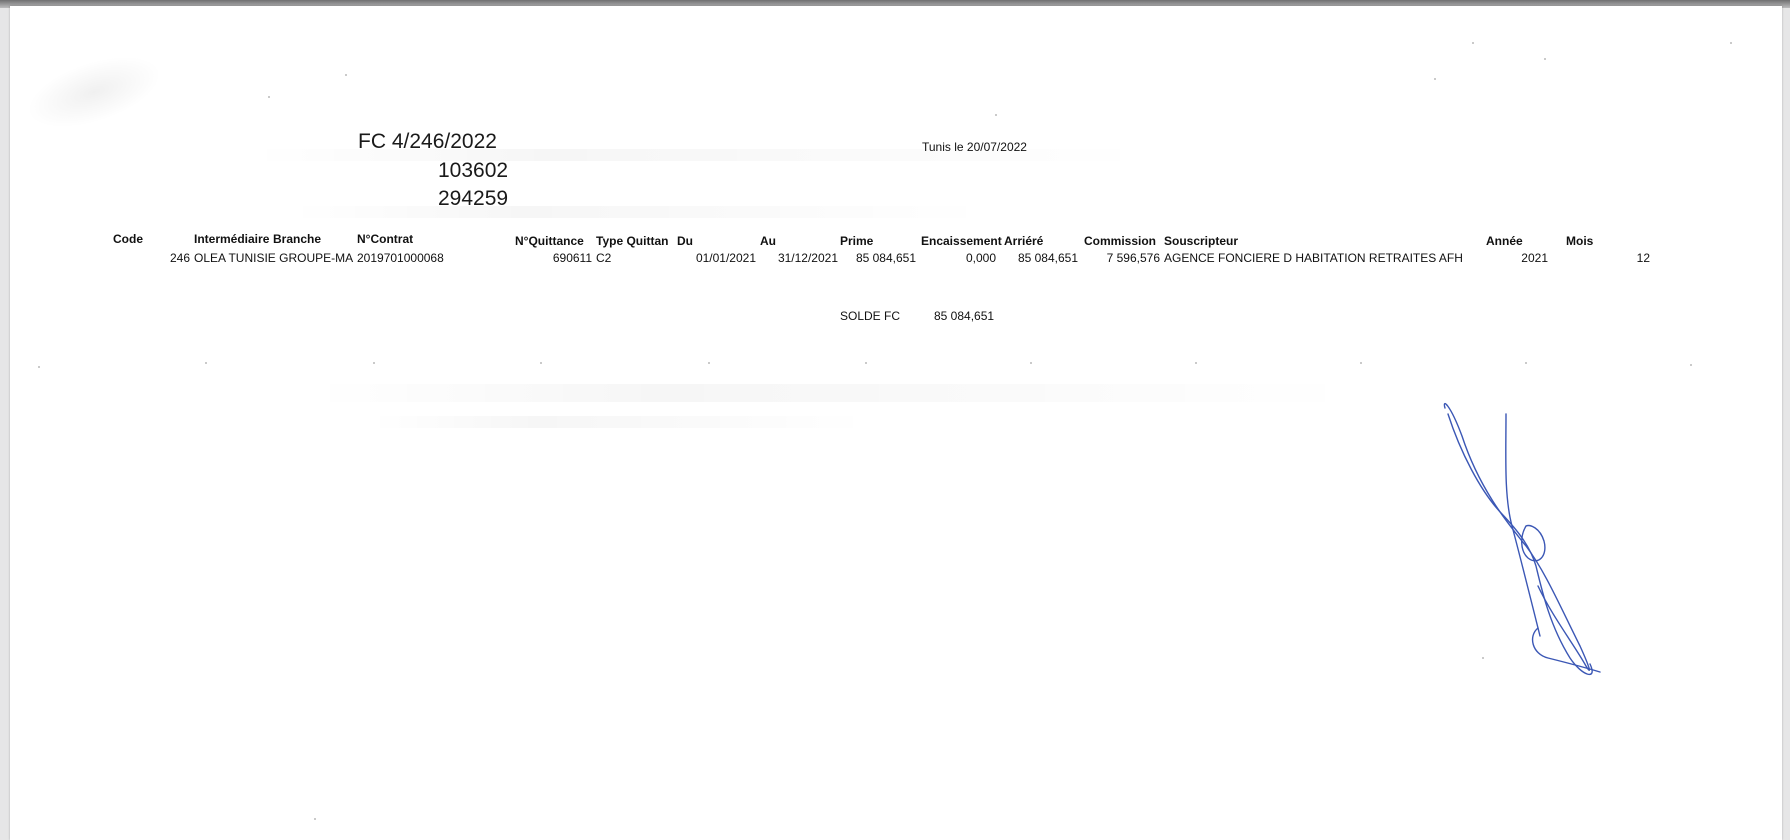 This screenshot has height=840, width=1790. I want to click on cell-contrat: 2019701000068, so click(400, 258).